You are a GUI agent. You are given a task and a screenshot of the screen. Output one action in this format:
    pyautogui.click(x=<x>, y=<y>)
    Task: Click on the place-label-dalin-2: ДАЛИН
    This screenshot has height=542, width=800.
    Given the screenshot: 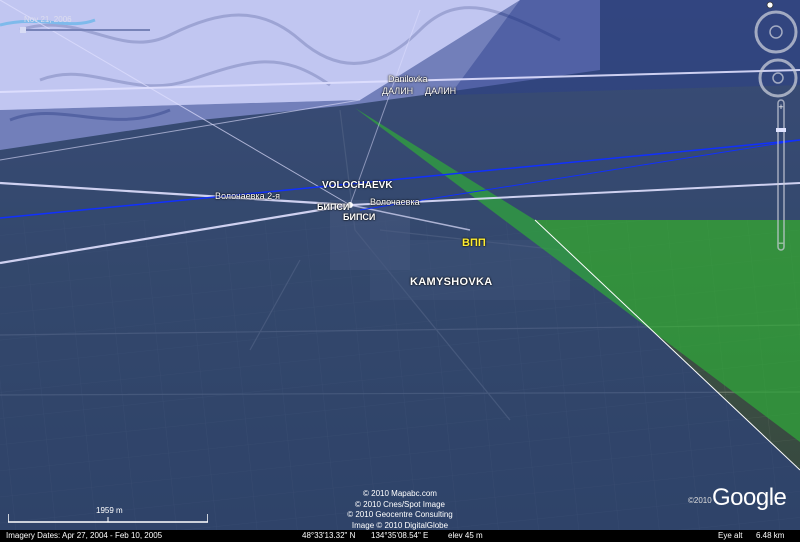 What is the action you would take?
    pyautogui.click(x=441, y=91)
    